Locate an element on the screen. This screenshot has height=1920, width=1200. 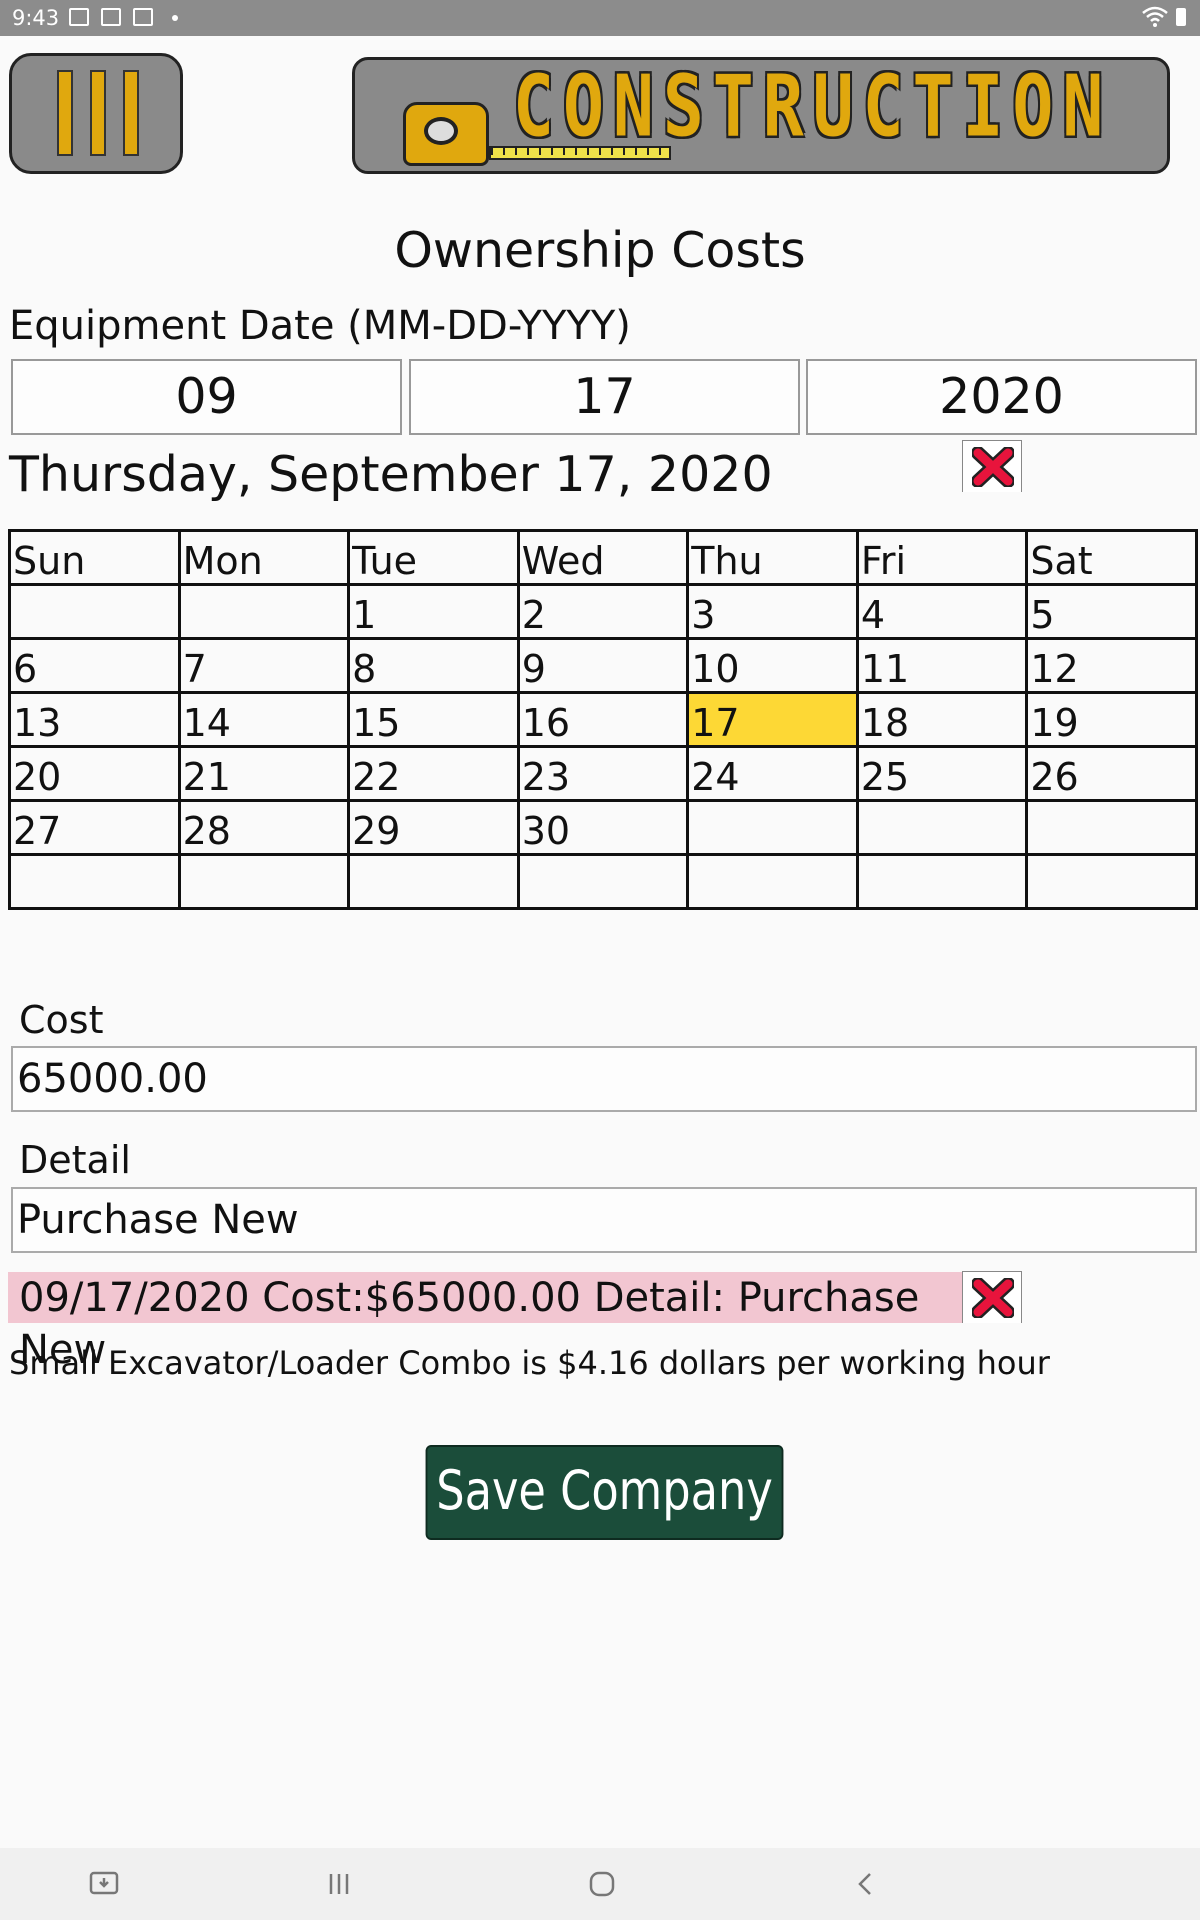
weekday-thu: Thu is located at coordinates (772, 557).